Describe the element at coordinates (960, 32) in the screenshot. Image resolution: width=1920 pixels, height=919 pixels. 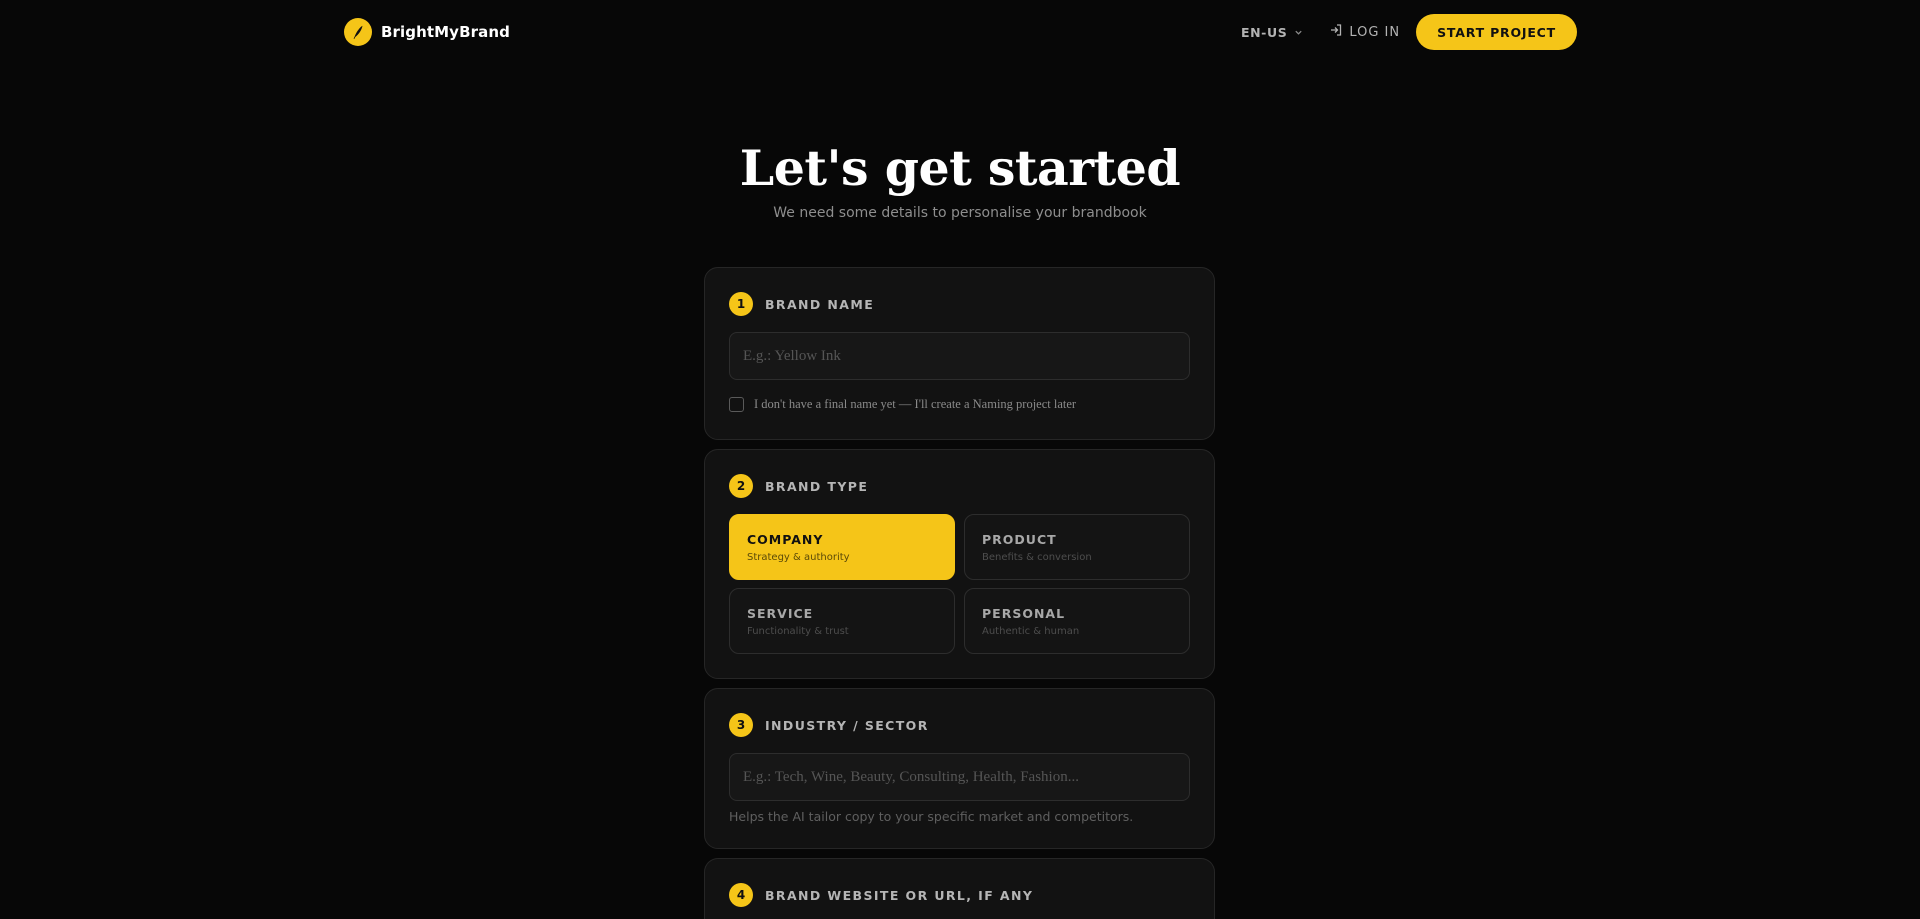
I see `top-navbar: BrightMyBrand EN-US LOG IN START PROJECT` at that location.